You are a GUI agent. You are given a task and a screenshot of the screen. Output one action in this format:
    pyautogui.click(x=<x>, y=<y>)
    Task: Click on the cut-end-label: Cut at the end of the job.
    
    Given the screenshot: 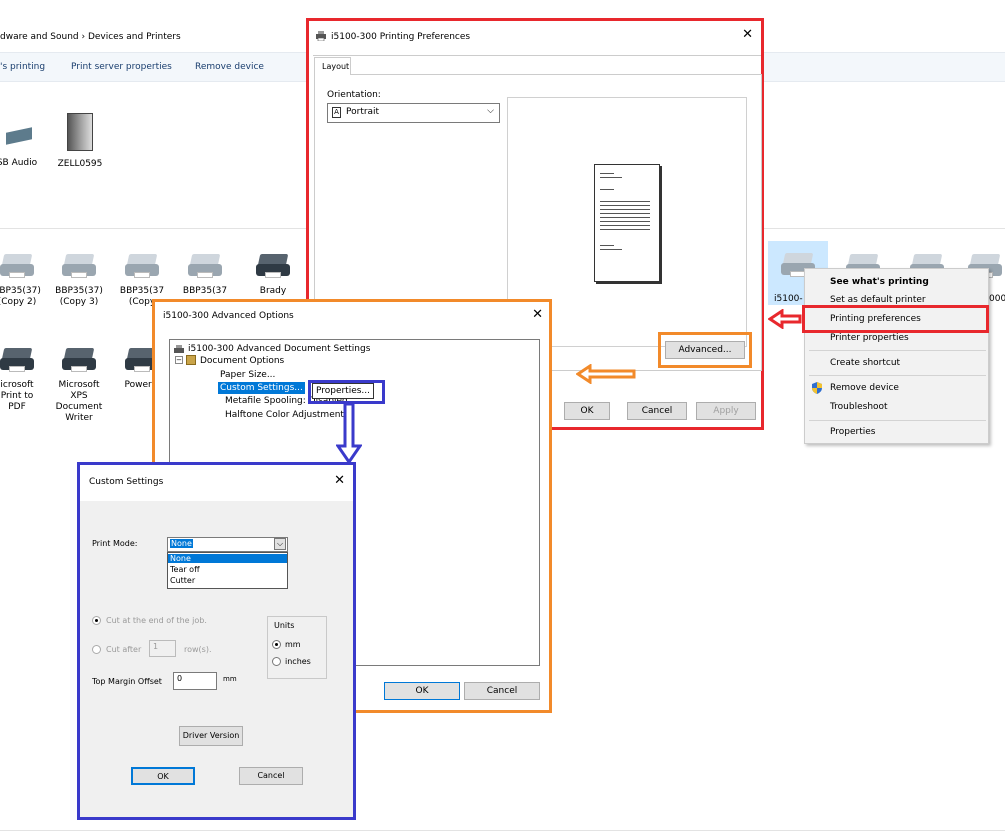 What is the action you would take?
    pyautogui.click(x=156, y=620)
    